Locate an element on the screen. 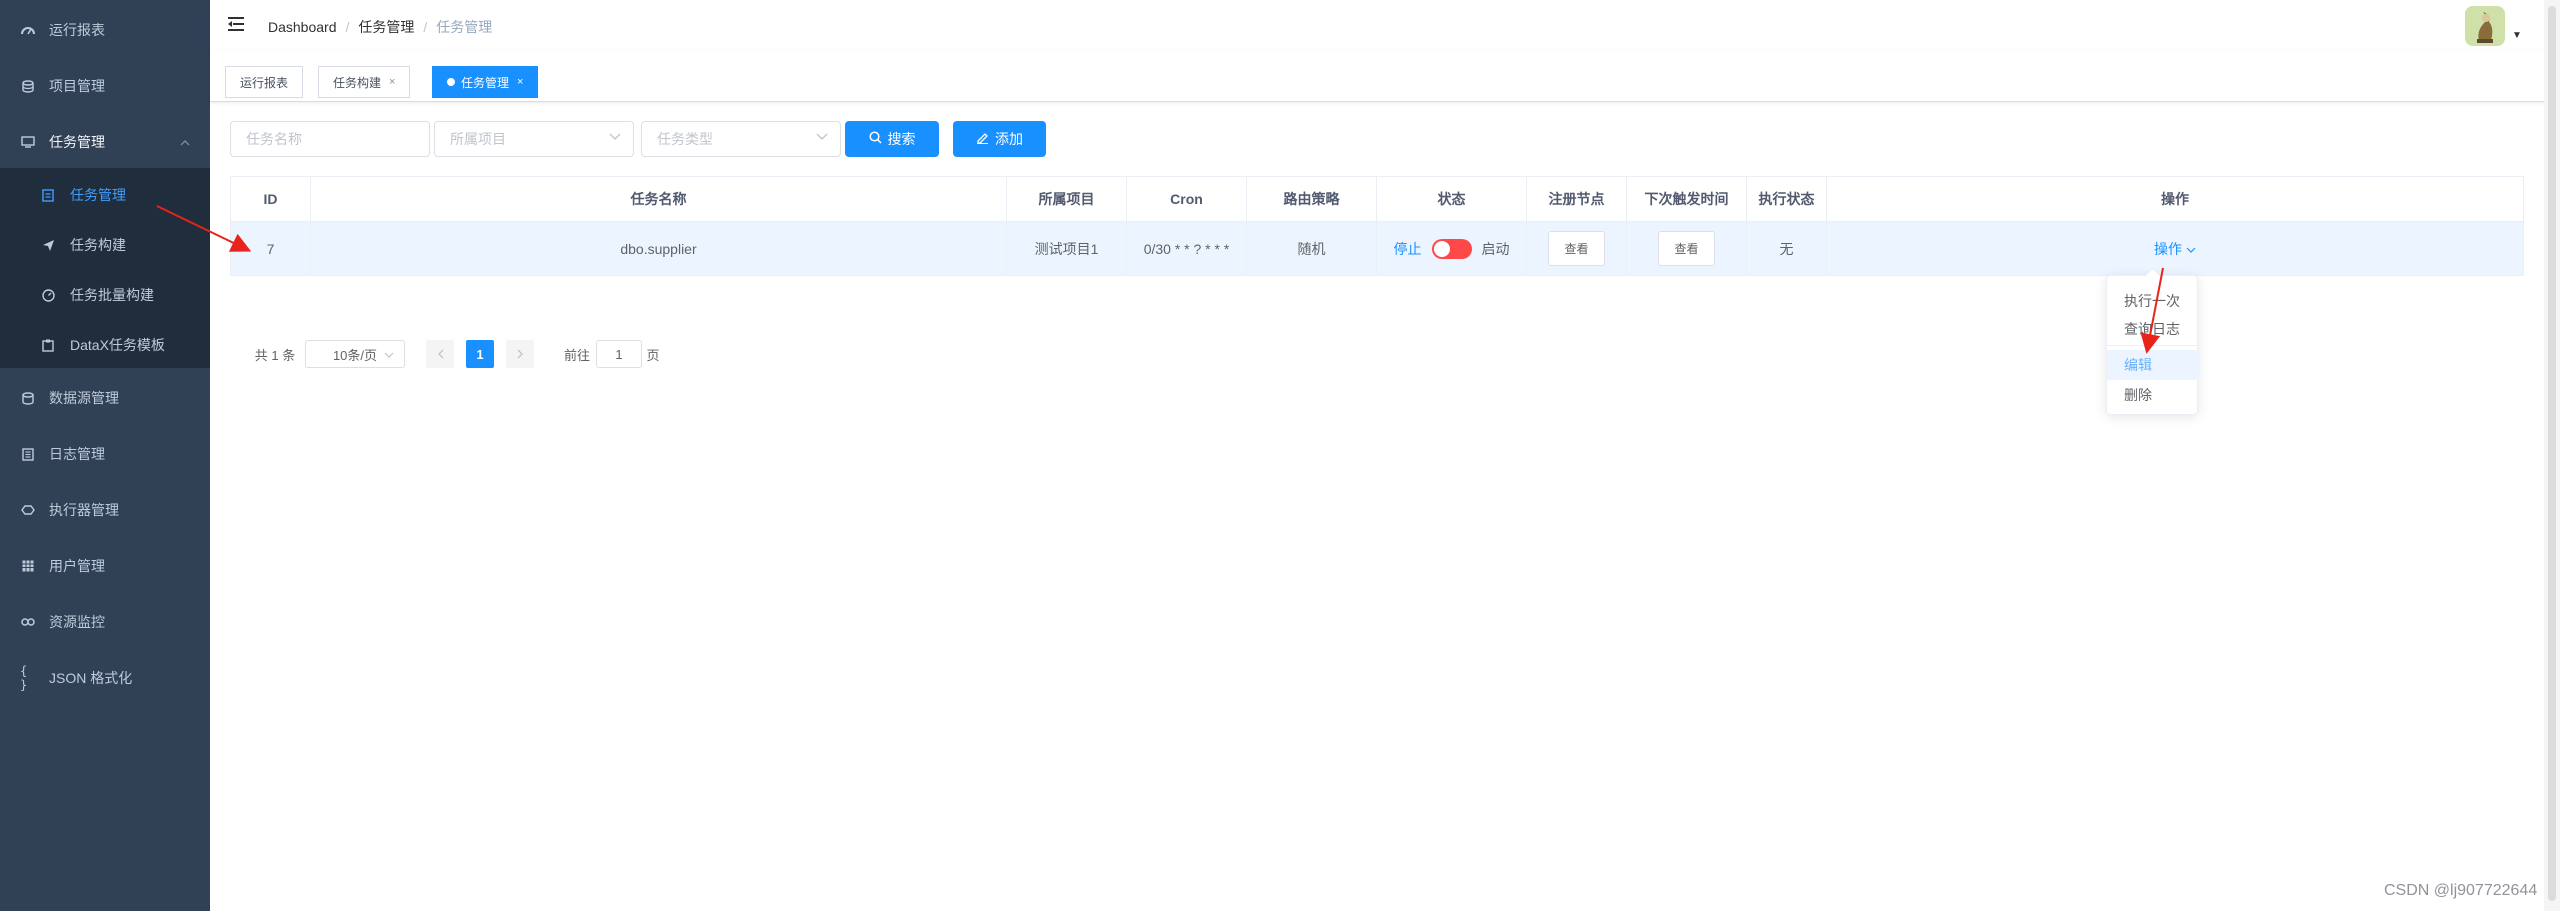  sidebar-item-user: 用户管理 is located at coordinates (105, 566).